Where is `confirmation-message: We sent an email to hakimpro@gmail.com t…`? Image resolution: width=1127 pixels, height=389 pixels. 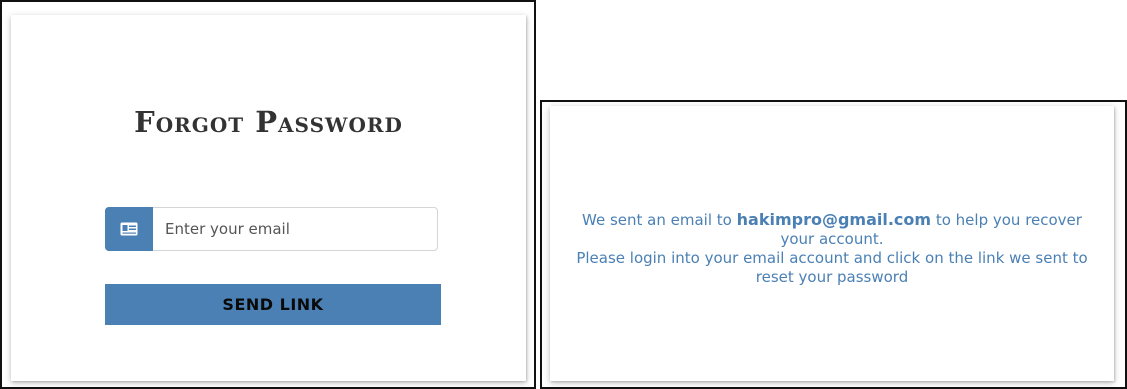 confirmation-message: We sent an email to hakimpro@gmail.com t… is located at coordinates (832, 248).